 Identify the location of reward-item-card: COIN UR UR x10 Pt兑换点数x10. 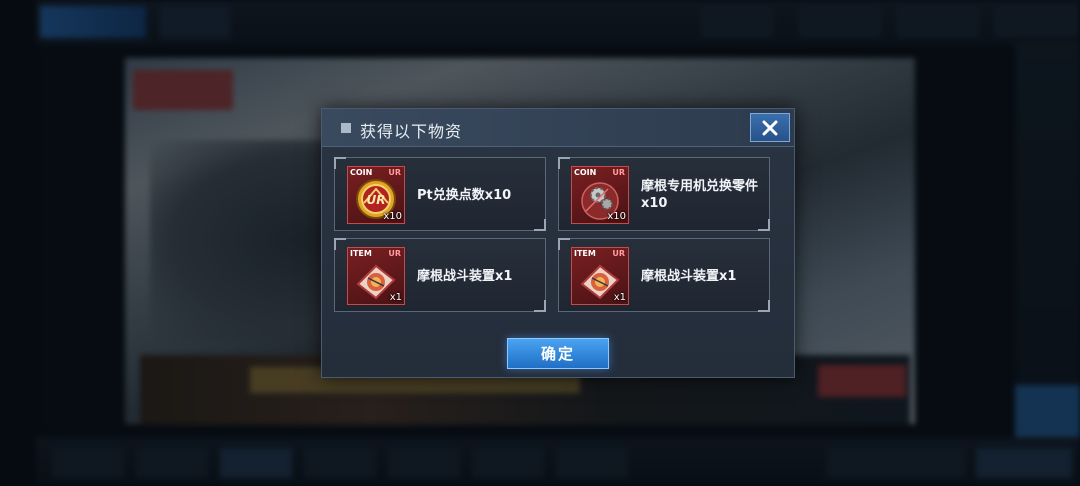
(440, 194).